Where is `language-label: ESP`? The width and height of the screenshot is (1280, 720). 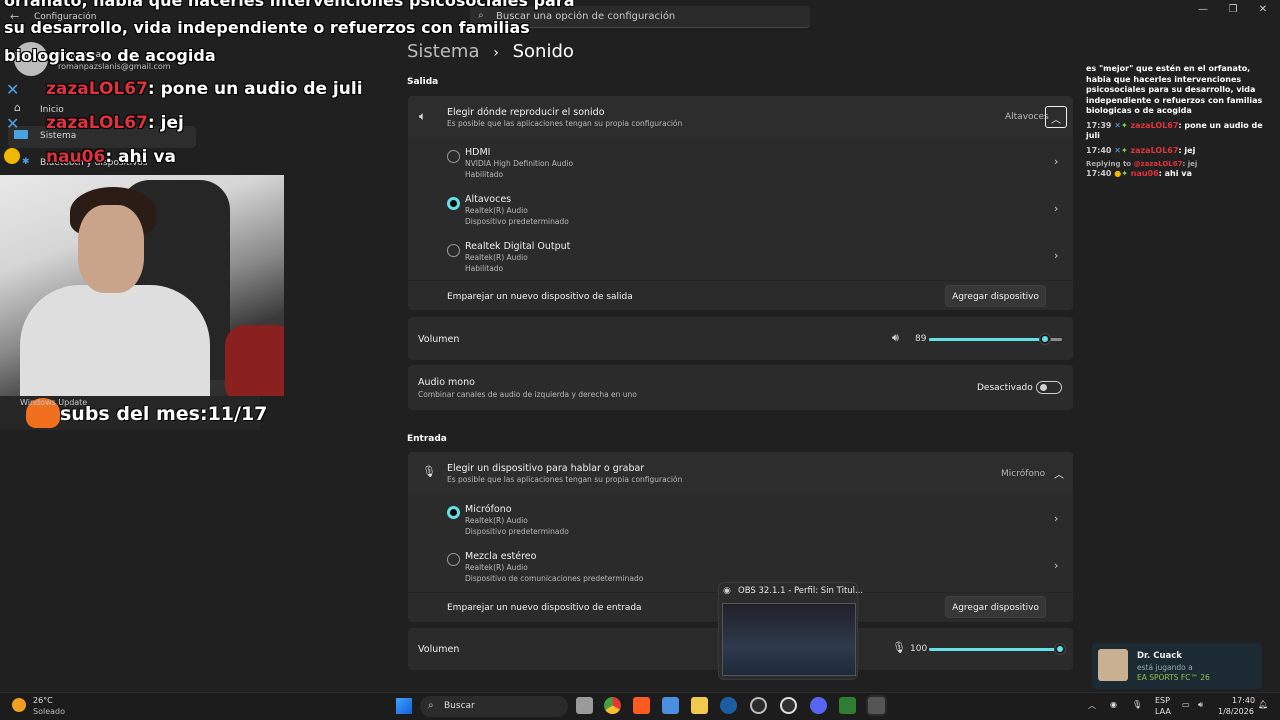
language-label: ESP is located at coordinates (1162, 700).